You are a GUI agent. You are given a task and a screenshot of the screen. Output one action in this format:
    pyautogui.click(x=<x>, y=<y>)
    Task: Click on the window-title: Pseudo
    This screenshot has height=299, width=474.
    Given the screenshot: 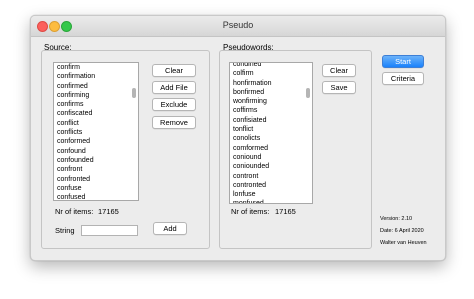 What is the action you would take?
    pyautogui.click(x=238, y=25)
    